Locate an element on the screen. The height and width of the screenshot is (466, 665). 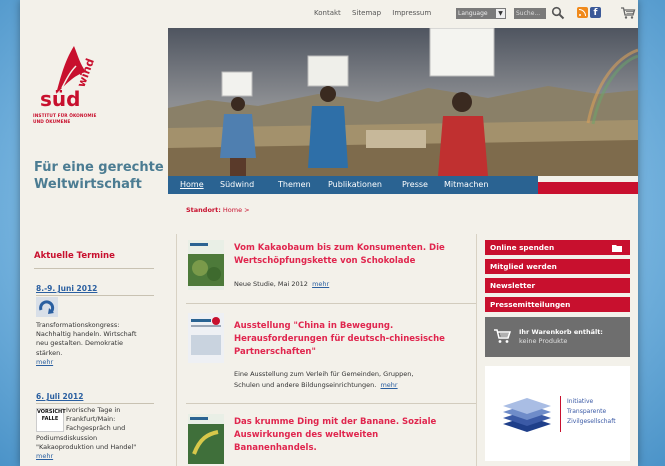
nav-presse: Presse is located at coordinates (415, 184).